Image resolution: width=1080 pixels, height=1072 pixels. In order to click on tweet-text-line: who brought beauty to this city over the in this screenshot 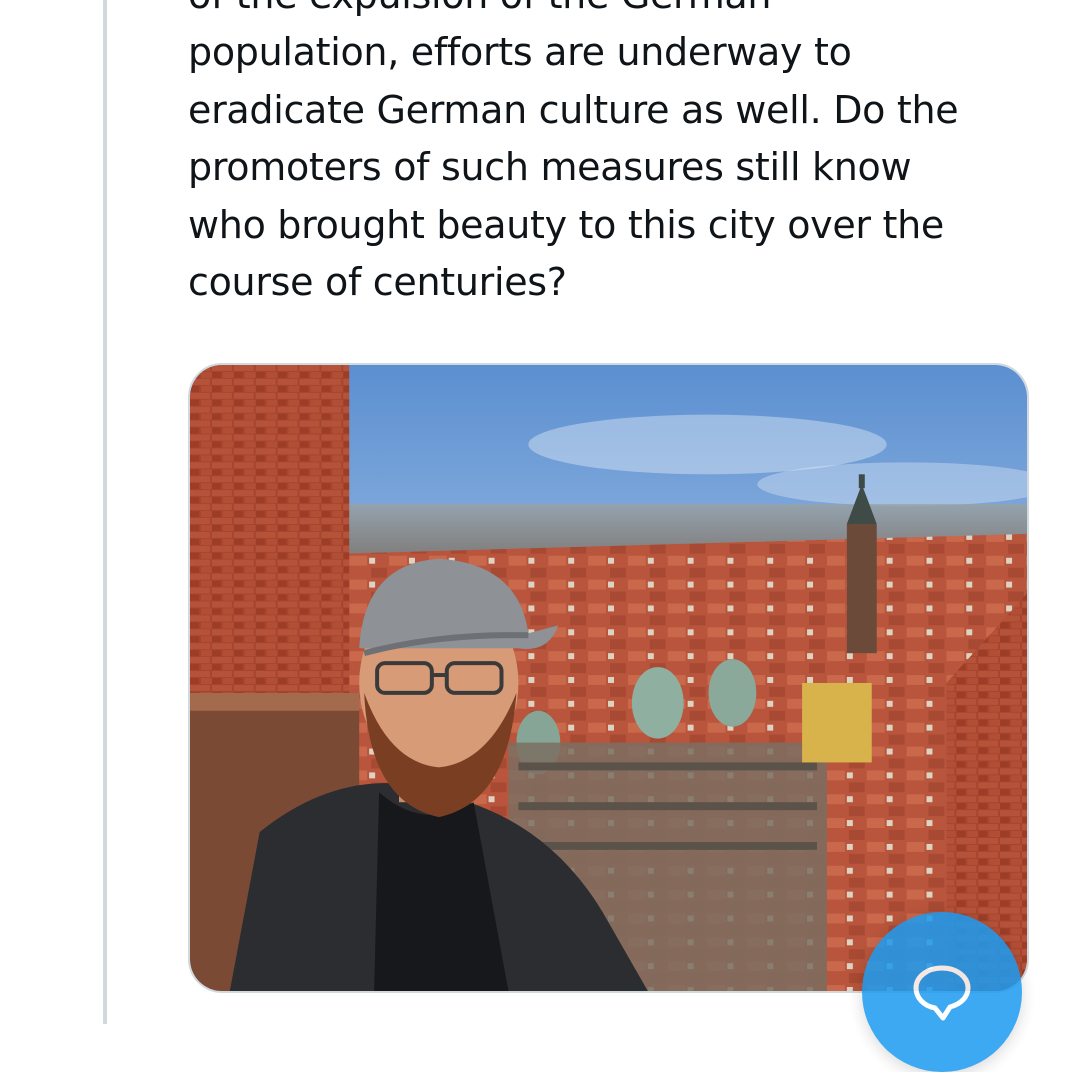, I will do `click(566, 224)`.